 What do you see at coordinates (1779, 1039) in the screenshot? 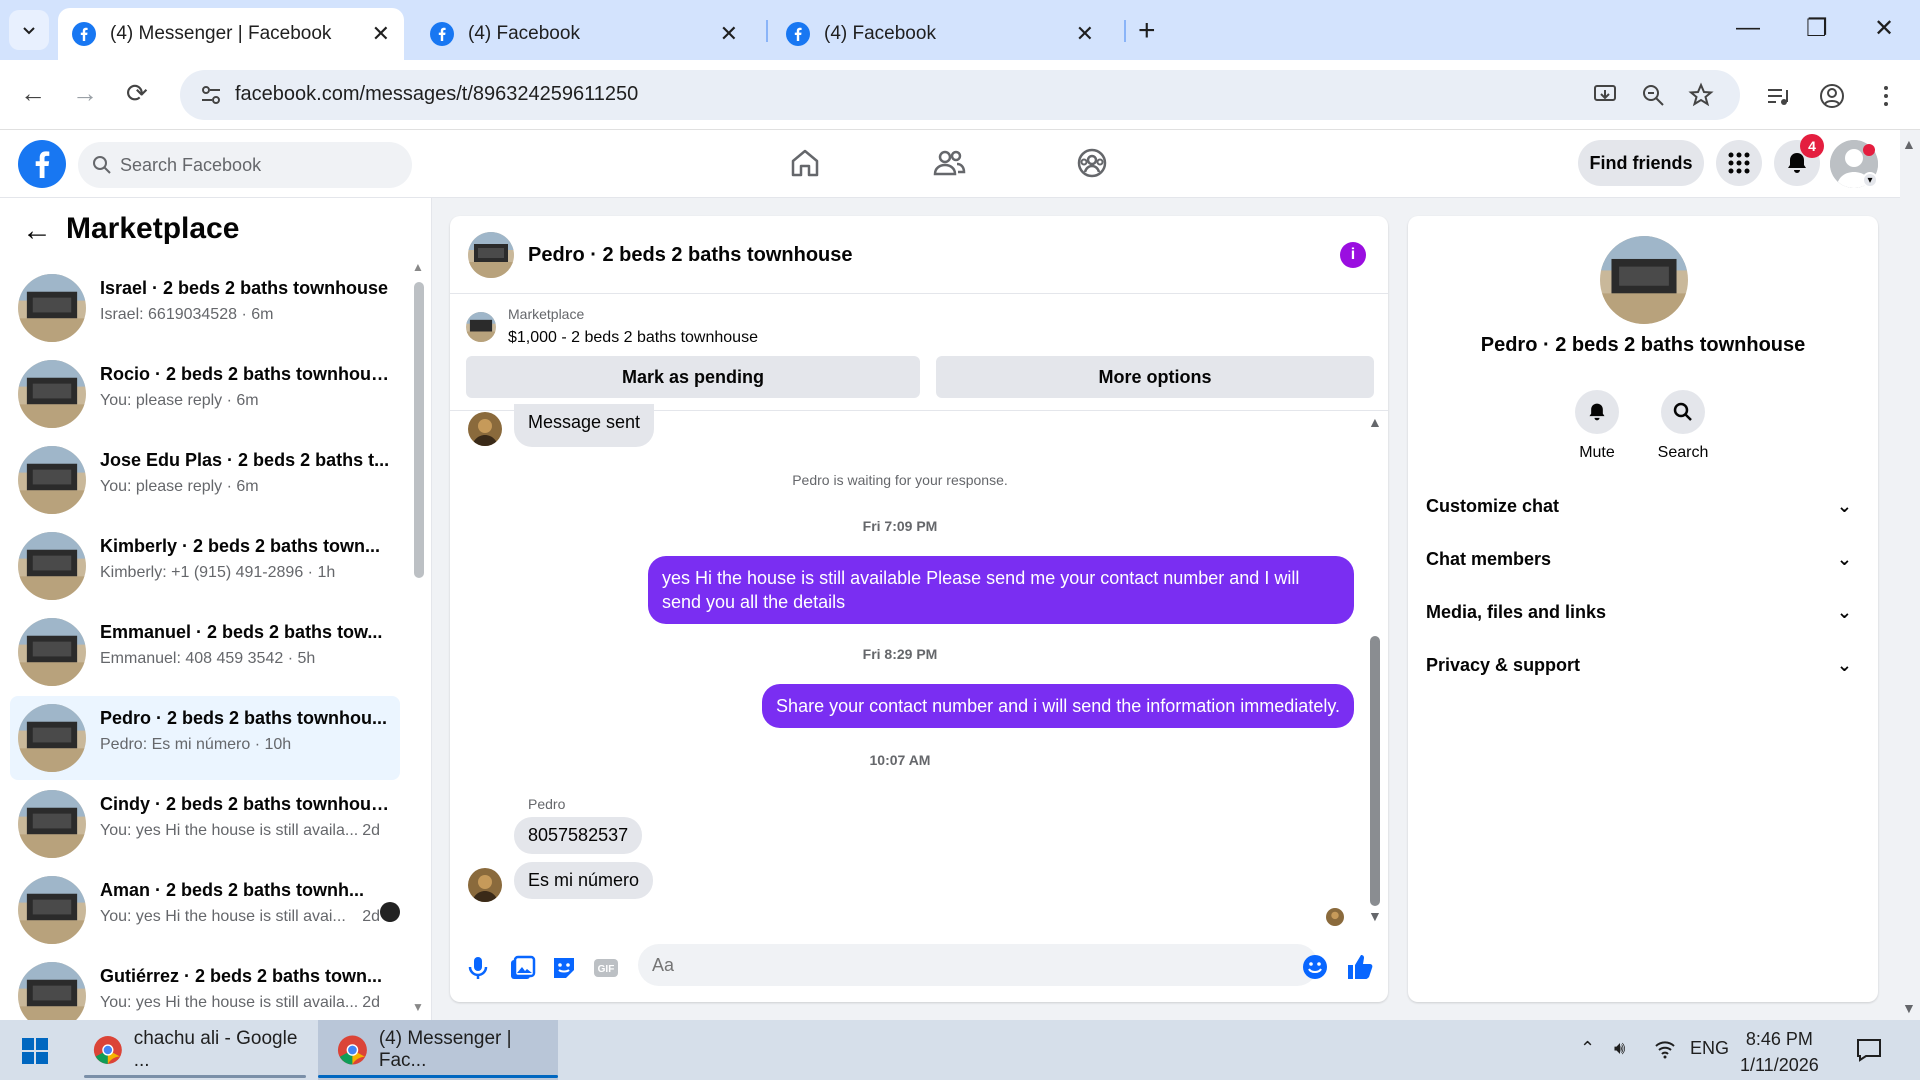
I see `clock-time: 8:46 PM` at bounding box center [1779, 1039].